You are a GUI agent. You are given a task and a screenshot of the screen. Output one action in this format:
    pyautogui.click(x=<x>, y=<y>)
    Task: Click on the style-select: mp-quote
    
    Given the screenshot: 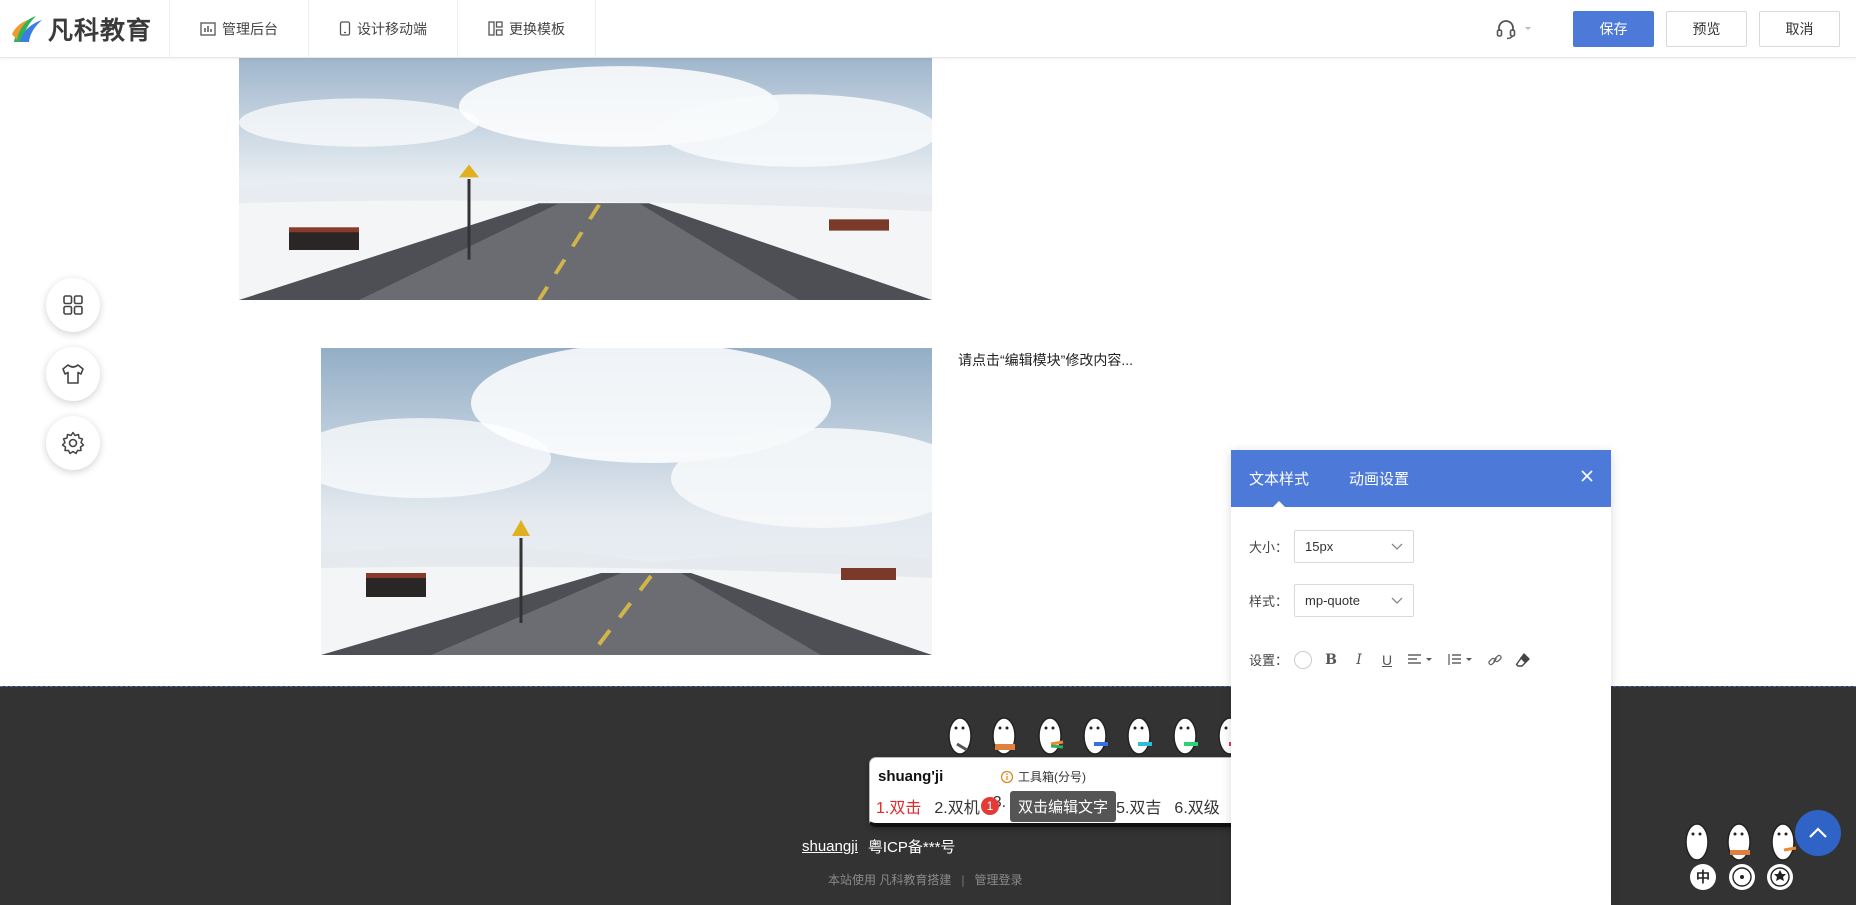 What is the action you would take?
    pyautogui.click(x=1354, y=600)
    